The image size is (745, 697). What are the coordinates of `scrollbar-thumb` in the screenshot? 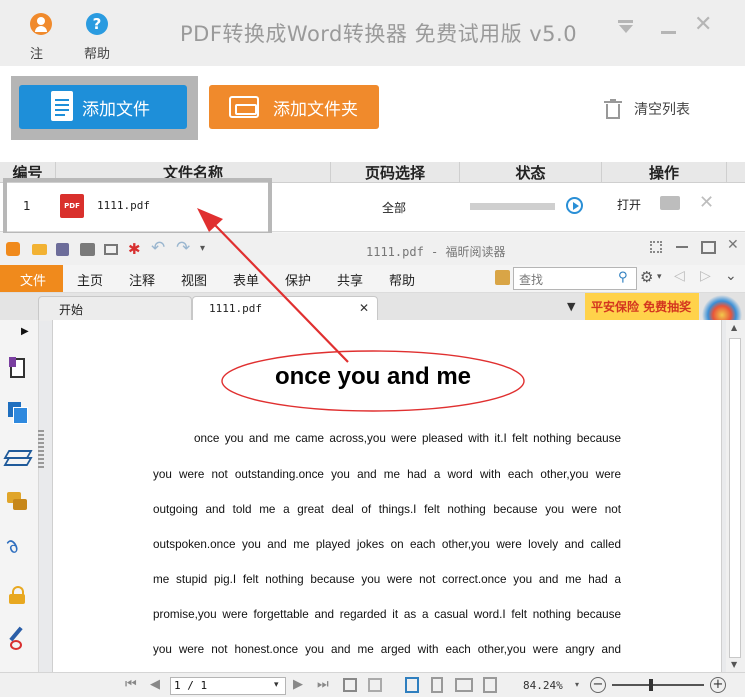 It's located at (735, 498).